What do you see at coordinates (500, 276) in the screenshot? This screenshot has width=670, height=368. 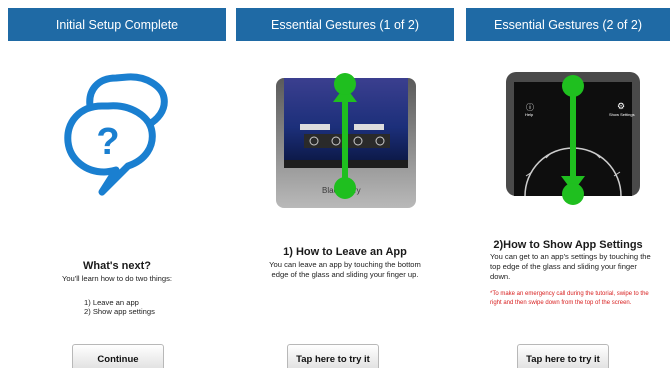 I see `show-settings-text-line: down.` at bounding box center [500, 276].